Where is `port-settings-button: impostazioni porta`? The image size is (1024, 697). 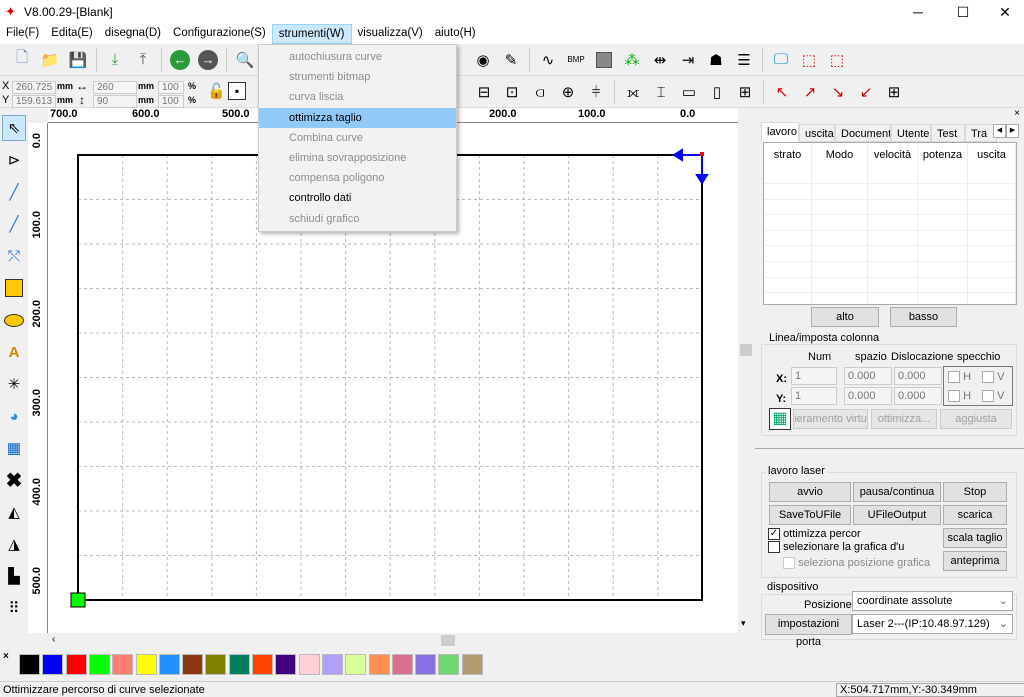 port-settings-button: impostazioni porta is located at coordinates (808, 631).